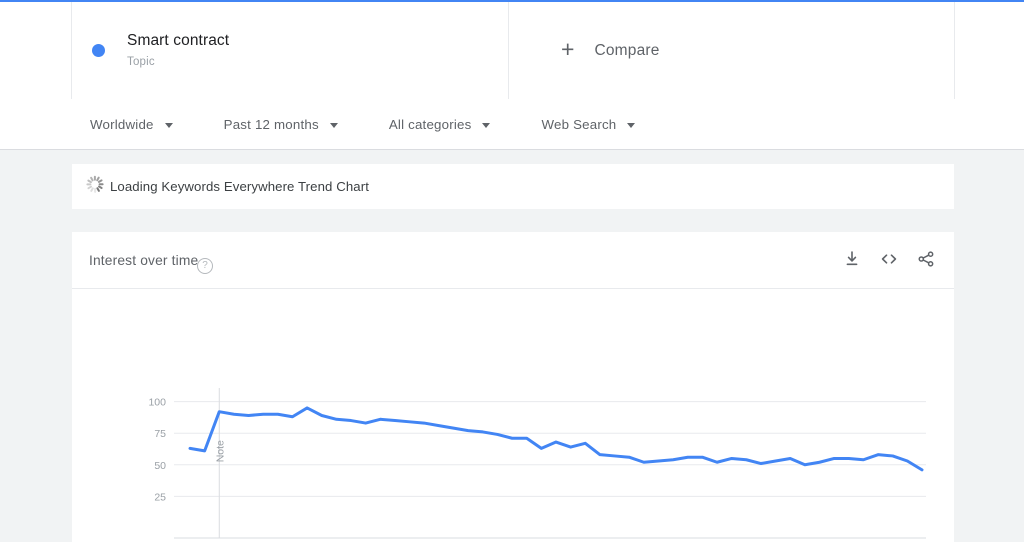  What do you see at coordinates (157, 403) in the screenshot?
I see `y-axis-tick-label: 100` at bounding box center [157, 403].